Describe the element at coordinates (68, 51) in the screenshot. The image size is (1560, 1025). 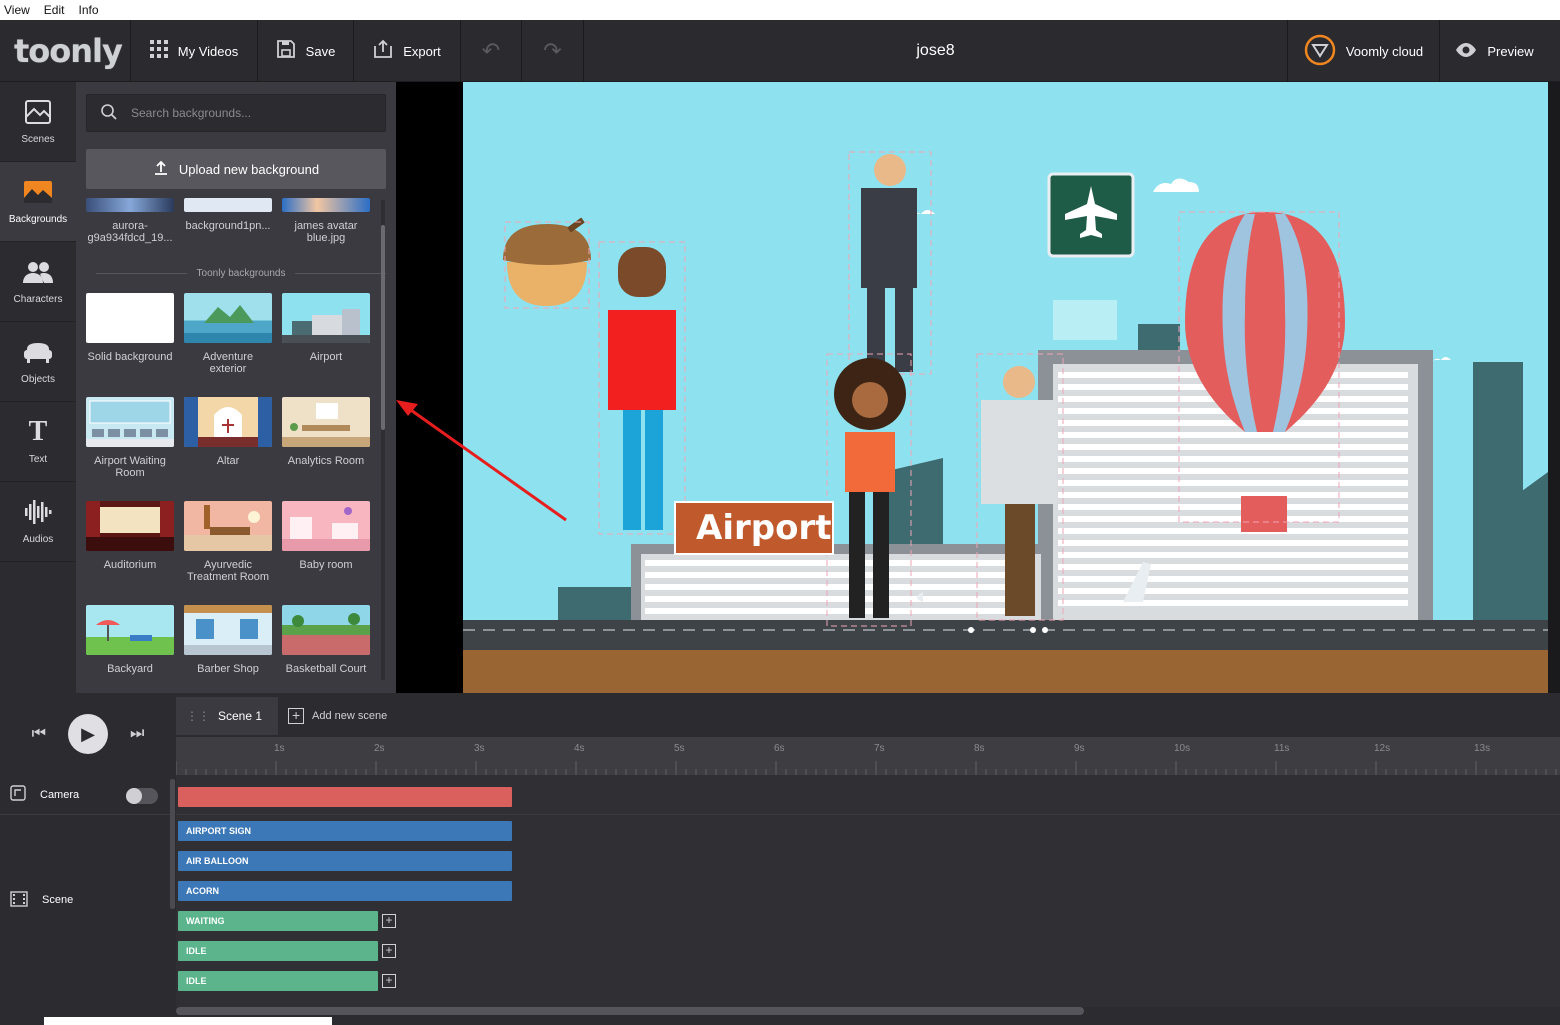
I see `toonly-logo: toonly` at that location.